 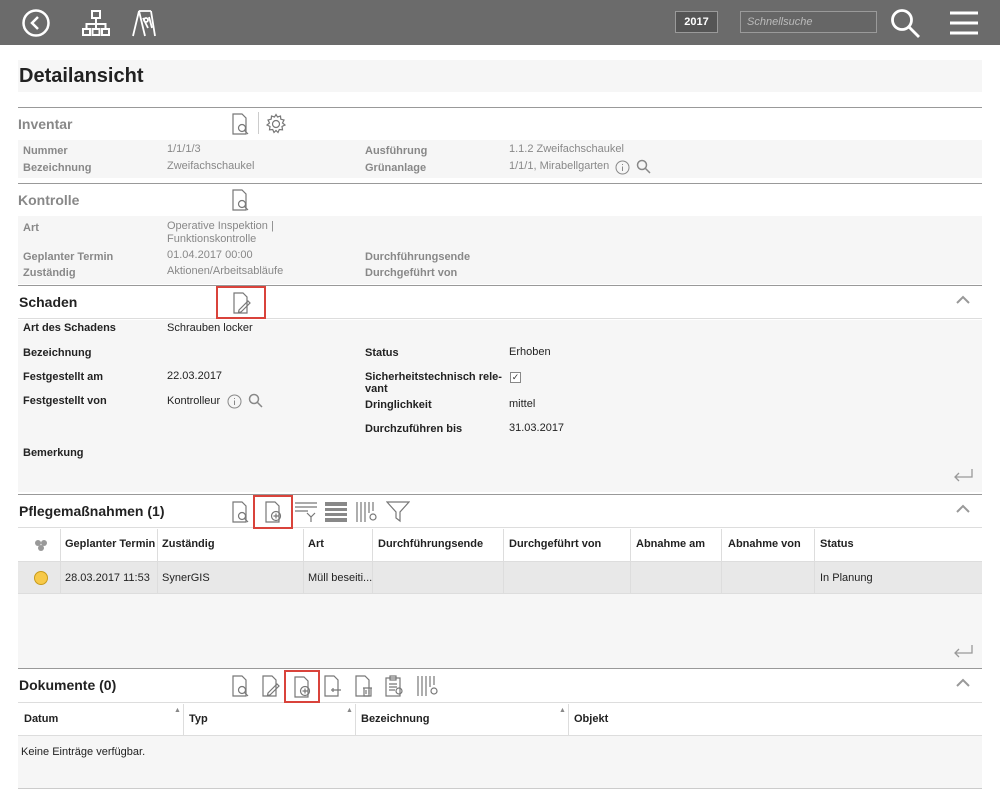 What do you see at coordinates (316, 544) in the screenshot?
I see `col-art: Art` at bounding box center [316, 544].